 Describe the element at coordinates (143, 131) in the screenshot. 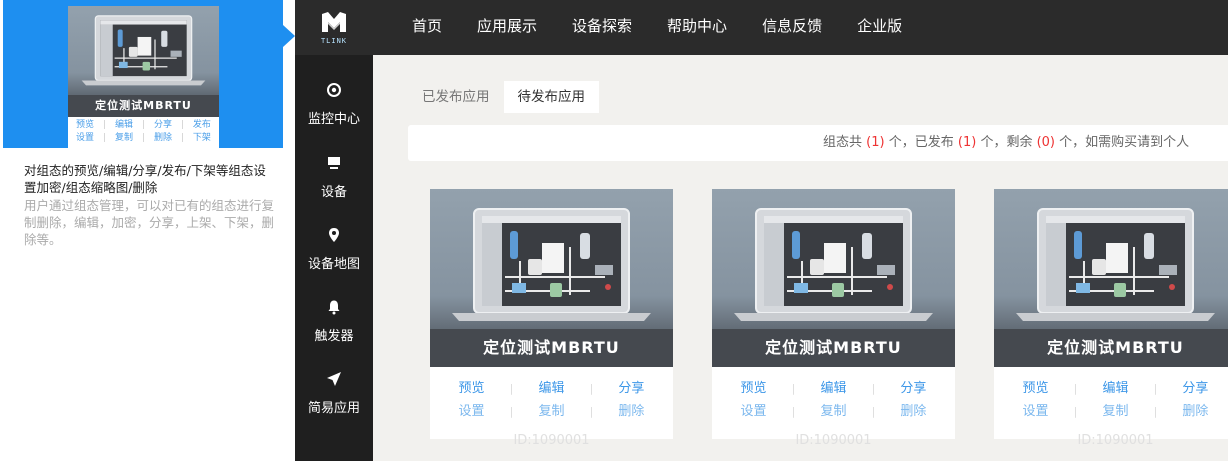

I see `guide-card-actions: 预览 | 编辑 | 分享 | 发布 设置 | 复制 | 删除 | 下架` at that location.